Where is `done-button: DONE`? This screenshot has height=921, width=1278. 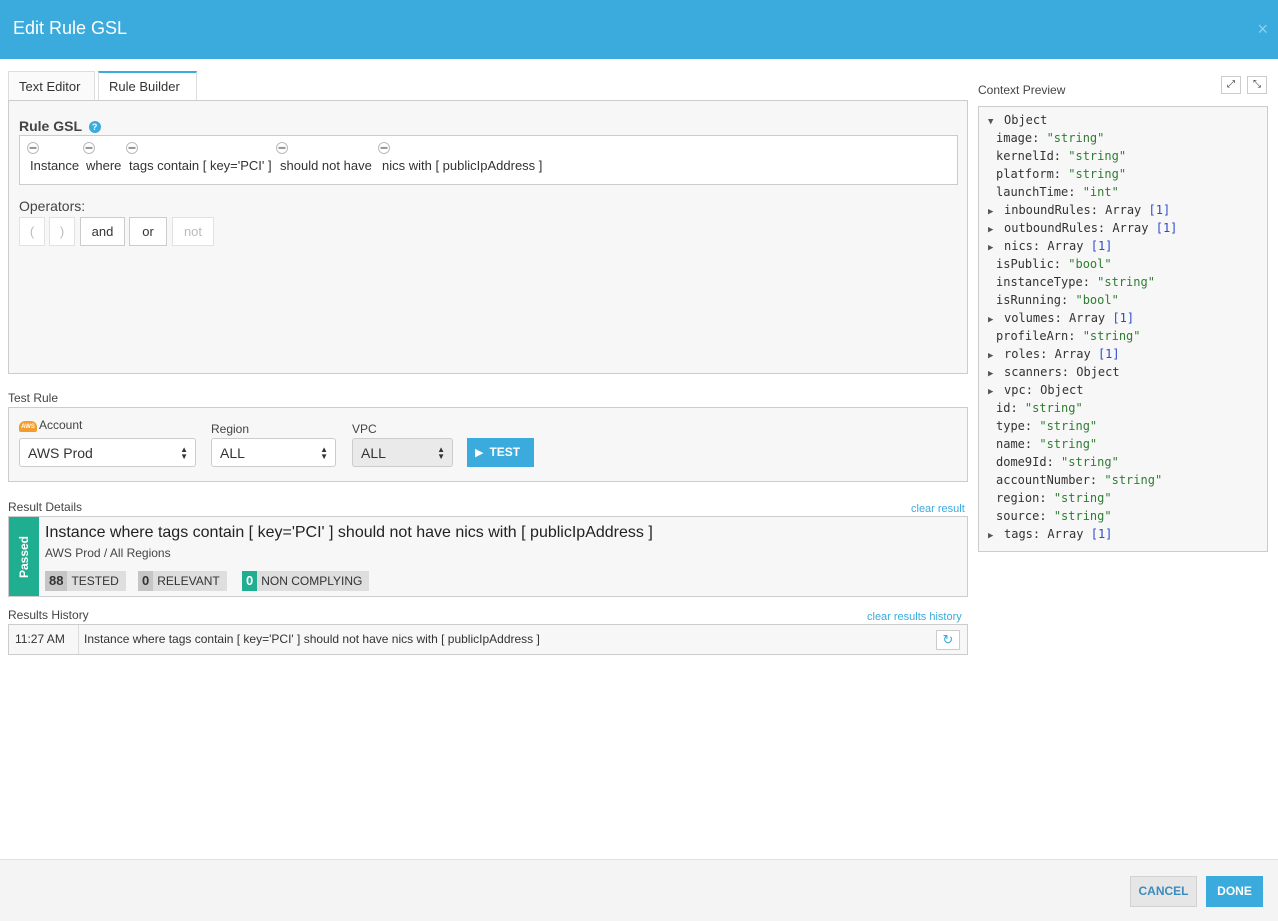
done-button: DONE is located at coordinates (1234, 891).